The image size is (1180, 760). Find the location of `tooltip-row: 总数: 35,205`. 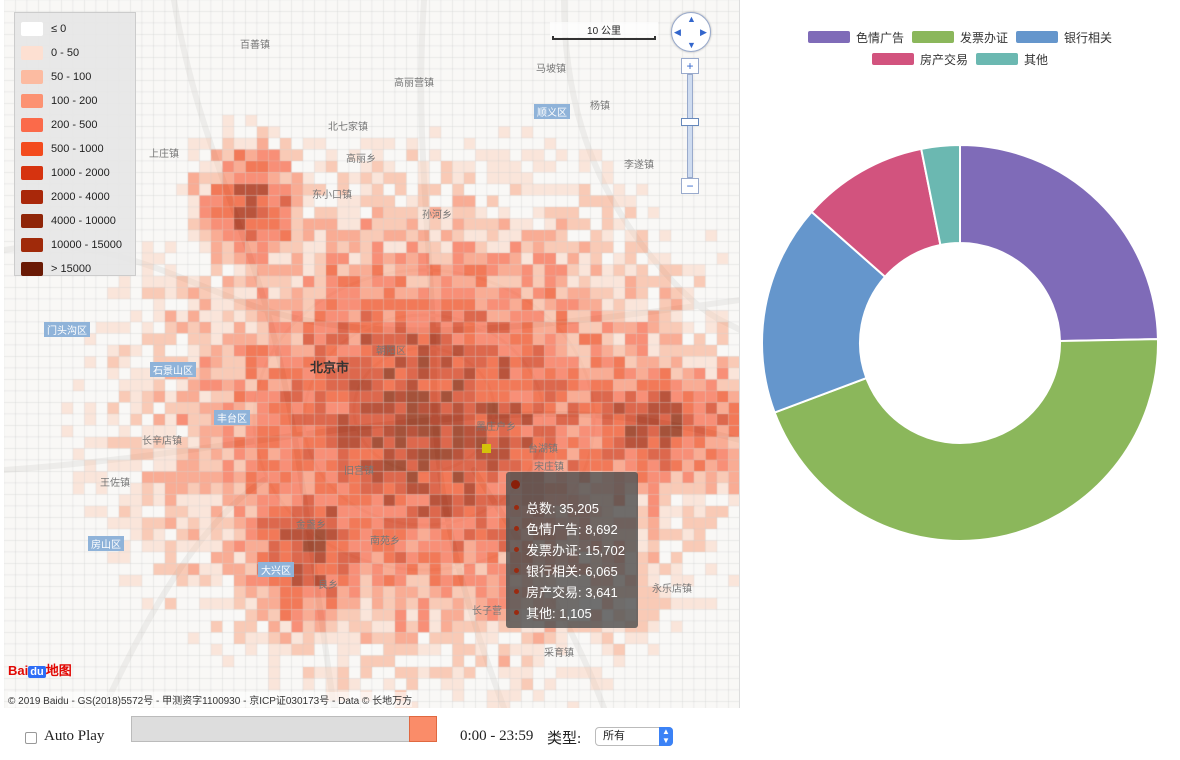

tooltip-row: 总数: 35,205 is located at coordinates (572, 507).